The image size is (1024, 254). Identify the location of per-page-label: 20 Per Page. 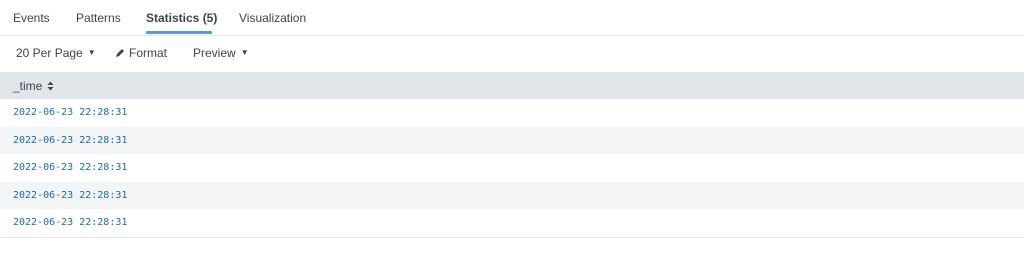
(49, 53).